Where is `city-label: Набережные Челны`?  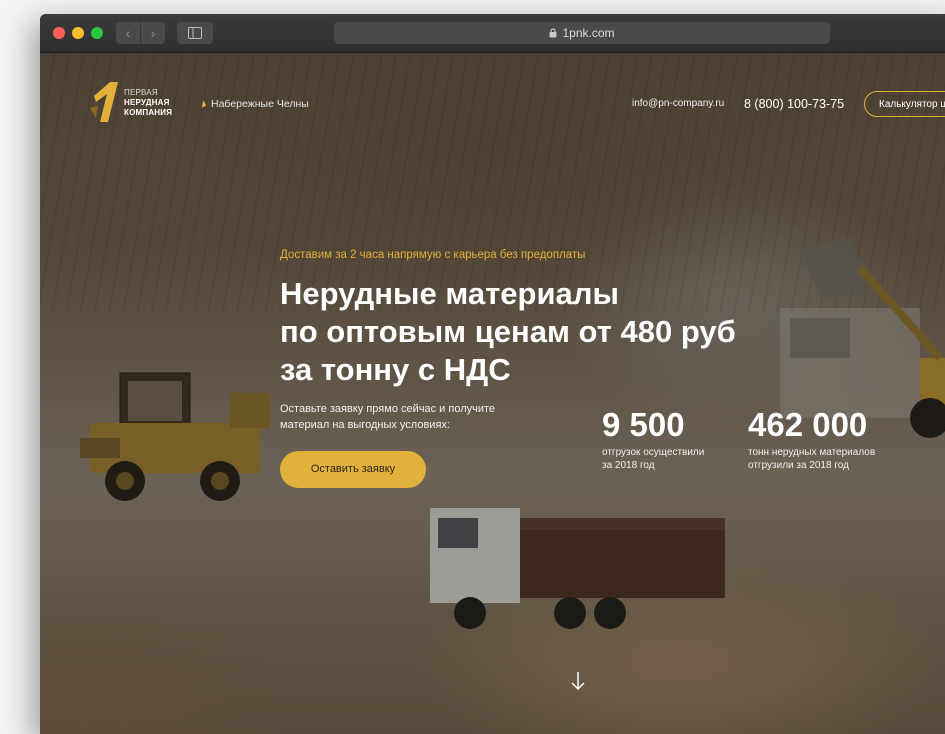
city-label: Набережные Челны is located at coordinates (260, 104).